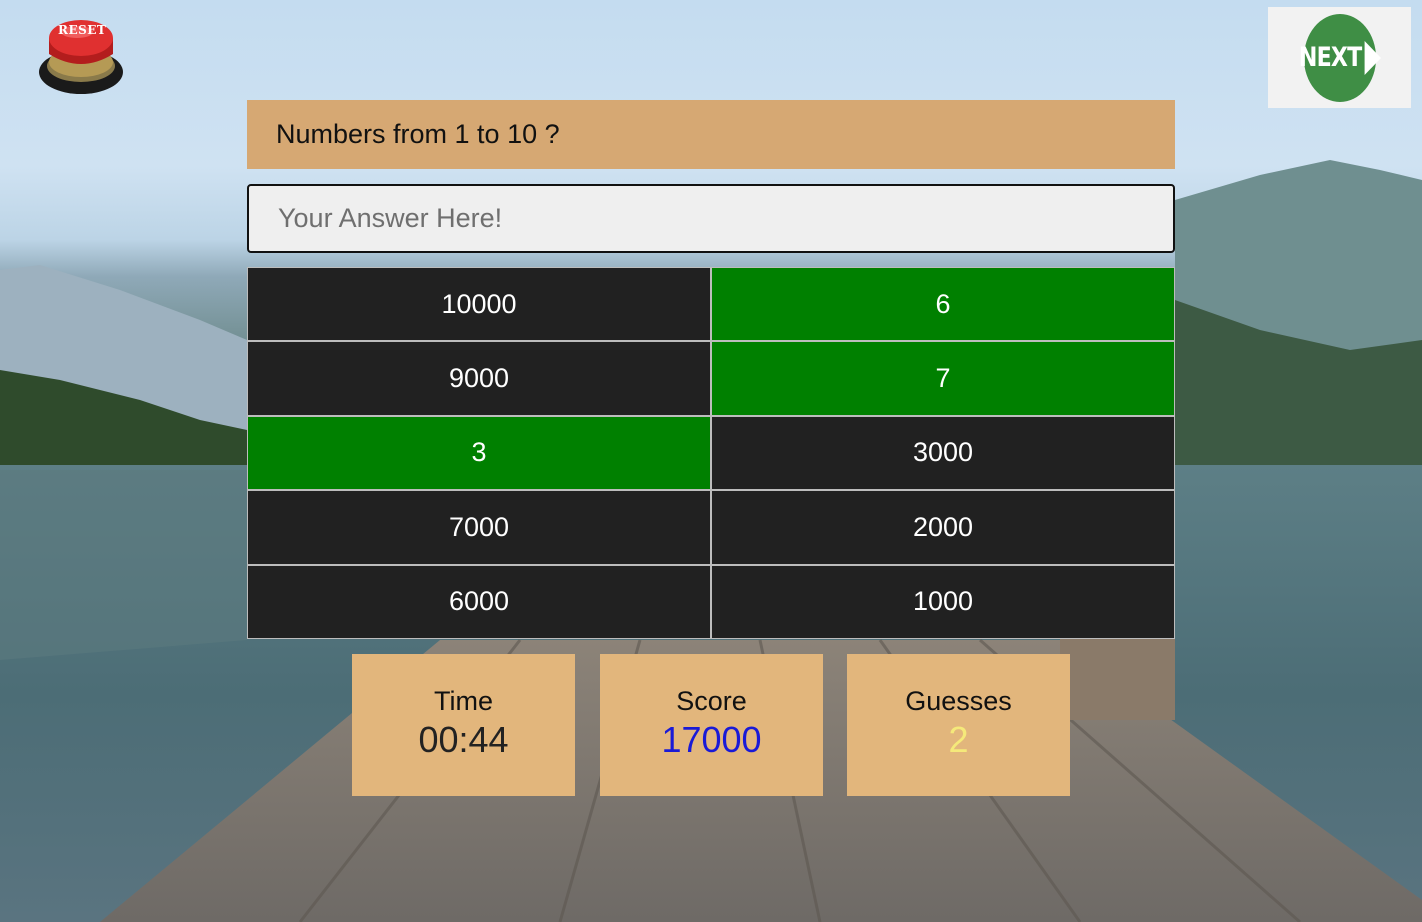 The height and width of the screenshot is (922, 1422). What do you see at coordinates (943, 378) in the screenshot?
I see `answer-cell: 7` at bounding box center [943, 378].